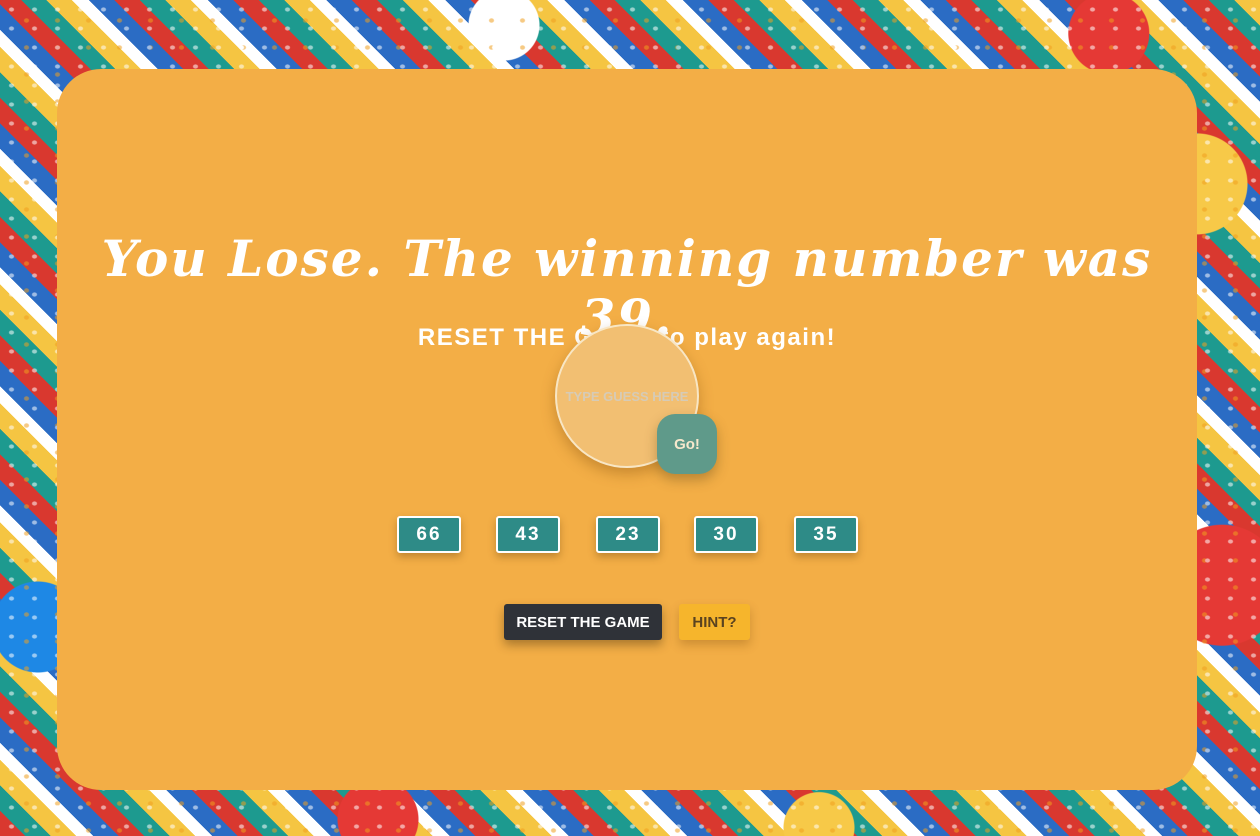 The image size is (1260, 836). I want to click on previous-guesses-list: 66 43 23 30 35, so click(627, 534).